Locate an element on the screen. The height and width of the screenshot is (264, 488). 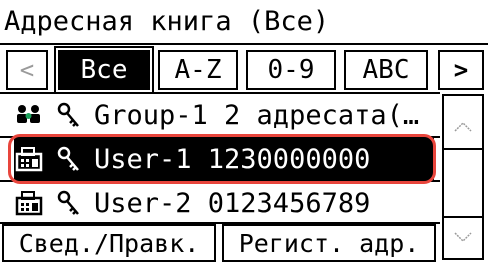
tab-a-z-label: A-Z is located at coordinates (198, 70).